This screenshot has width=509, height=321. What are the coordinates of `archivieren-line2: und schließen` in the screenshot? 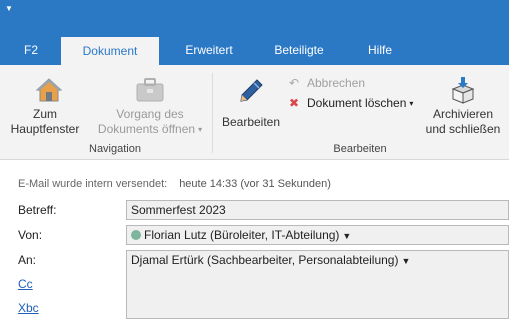 It's located at (463, 129).